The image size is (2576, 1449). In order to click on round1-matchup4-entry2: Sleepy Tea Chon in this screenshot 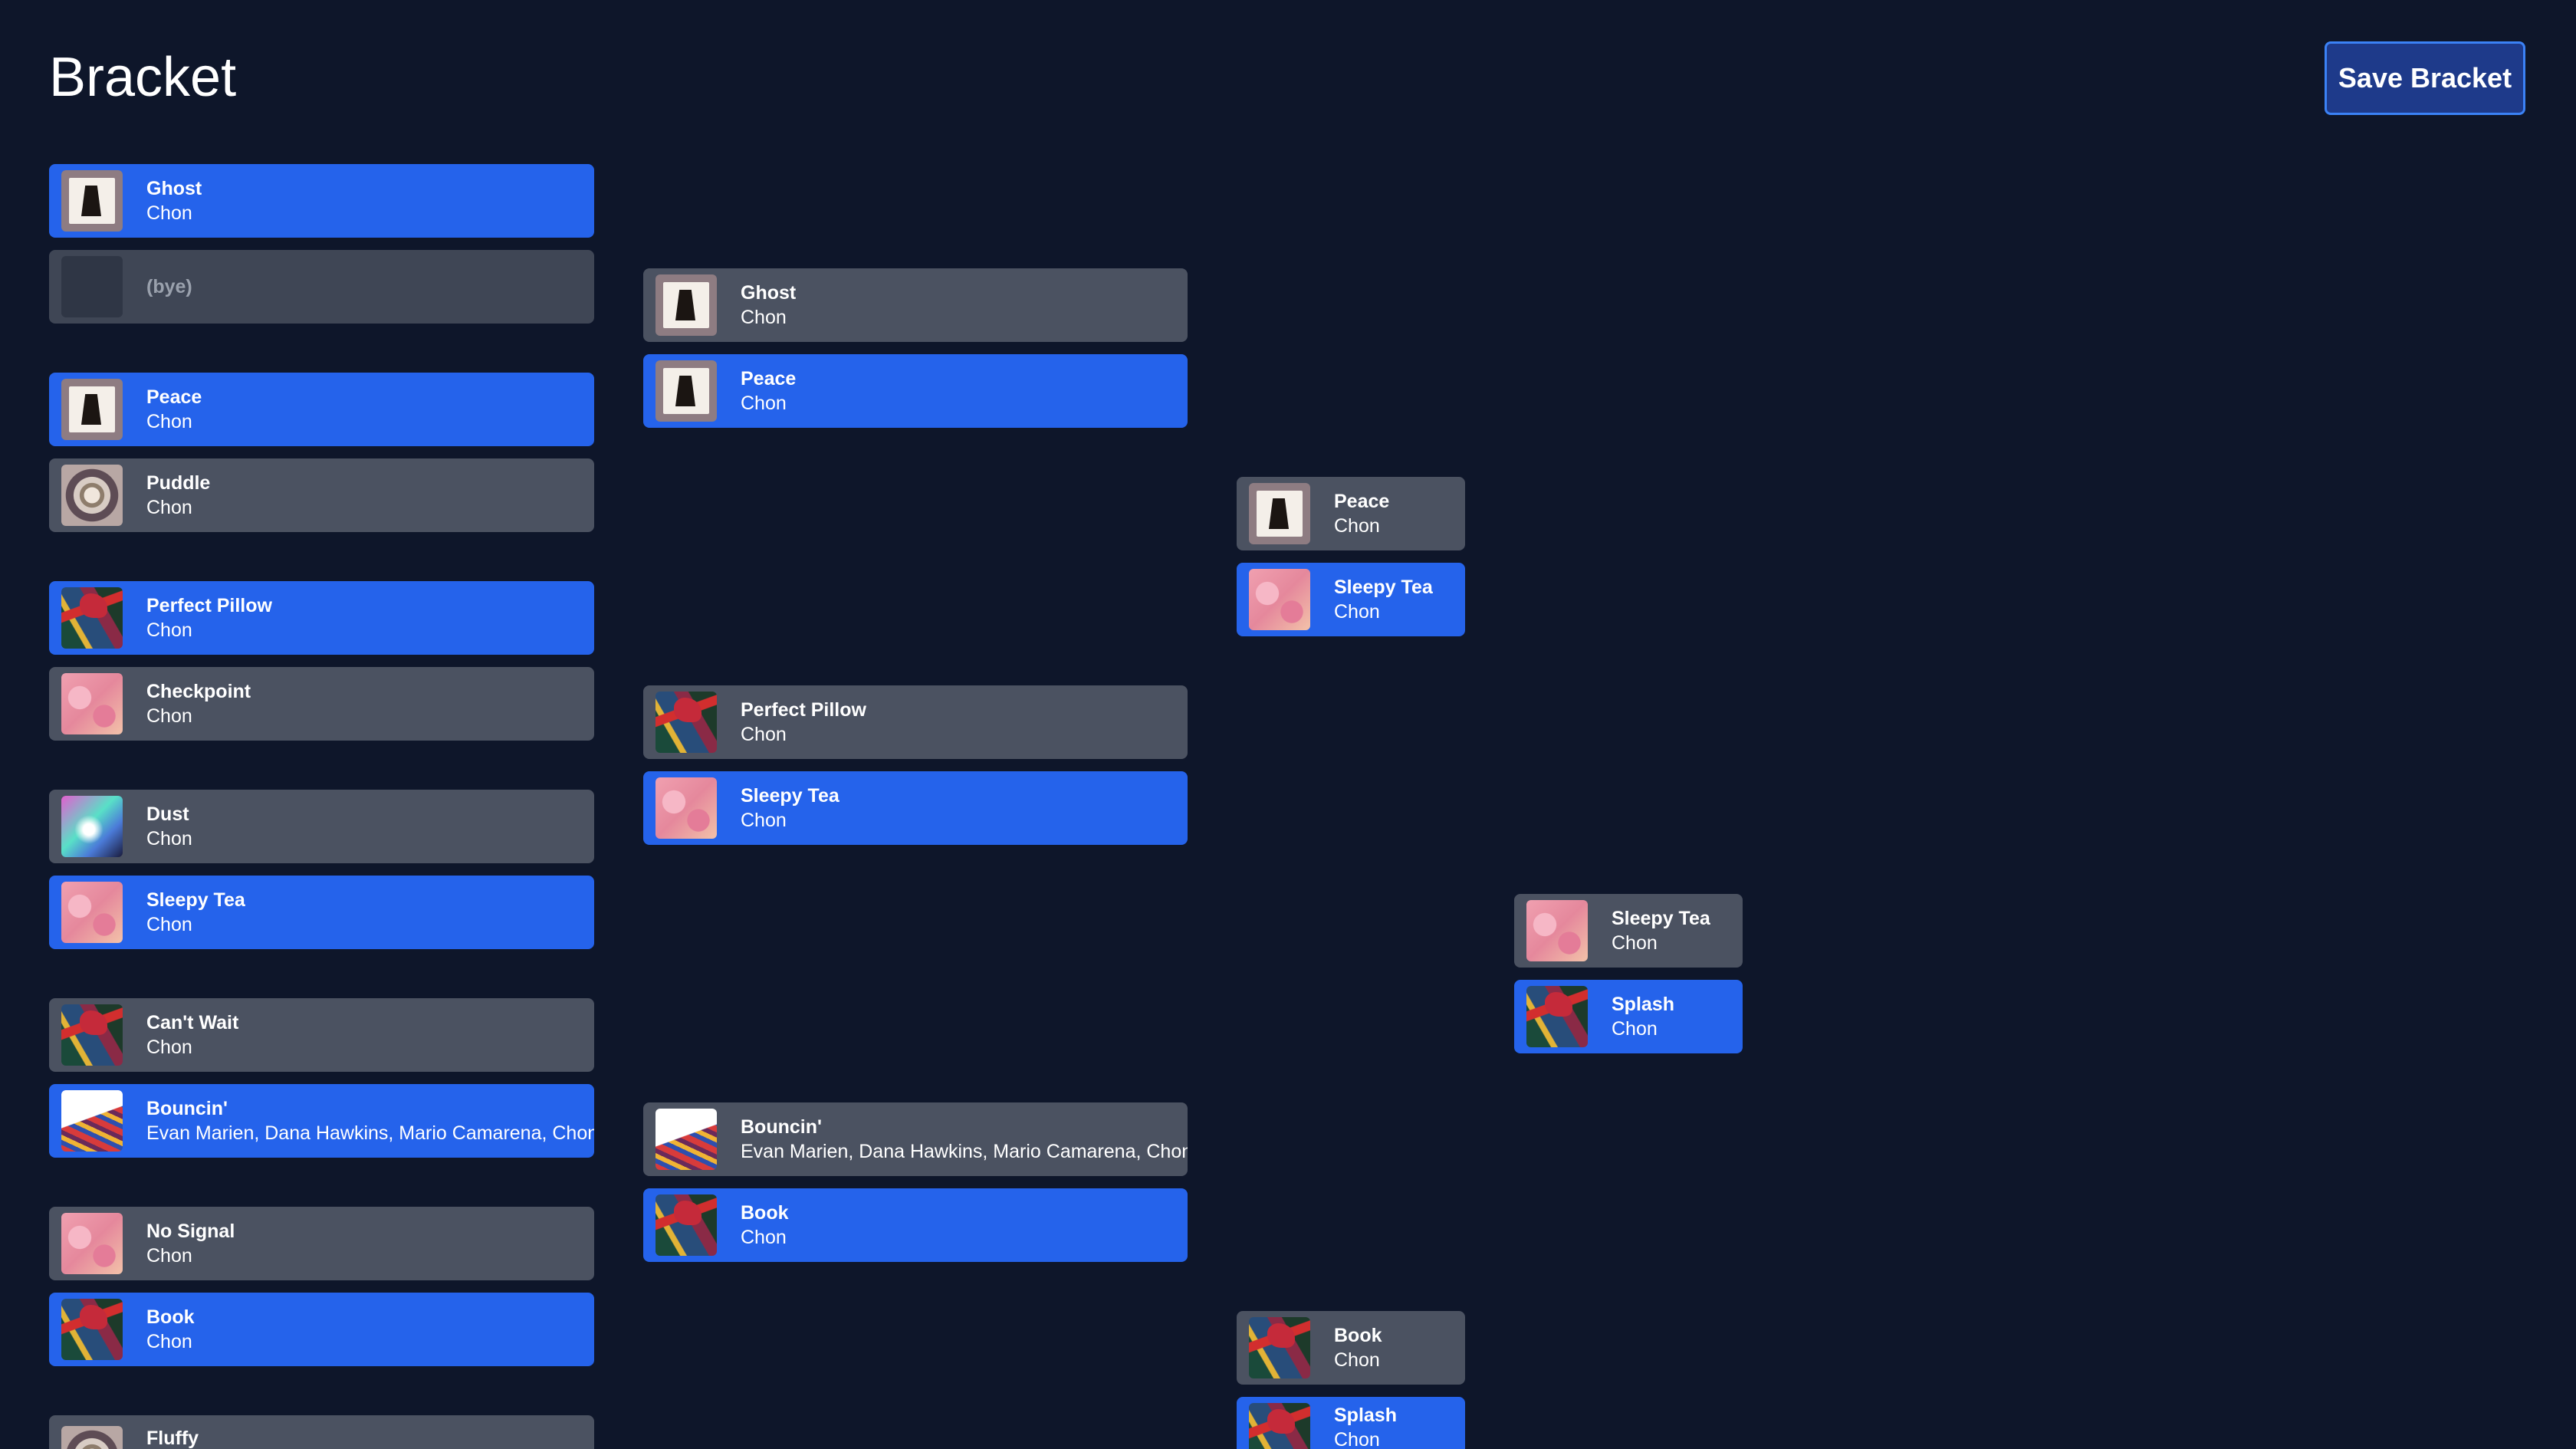, I will do `click(321, 912)`.